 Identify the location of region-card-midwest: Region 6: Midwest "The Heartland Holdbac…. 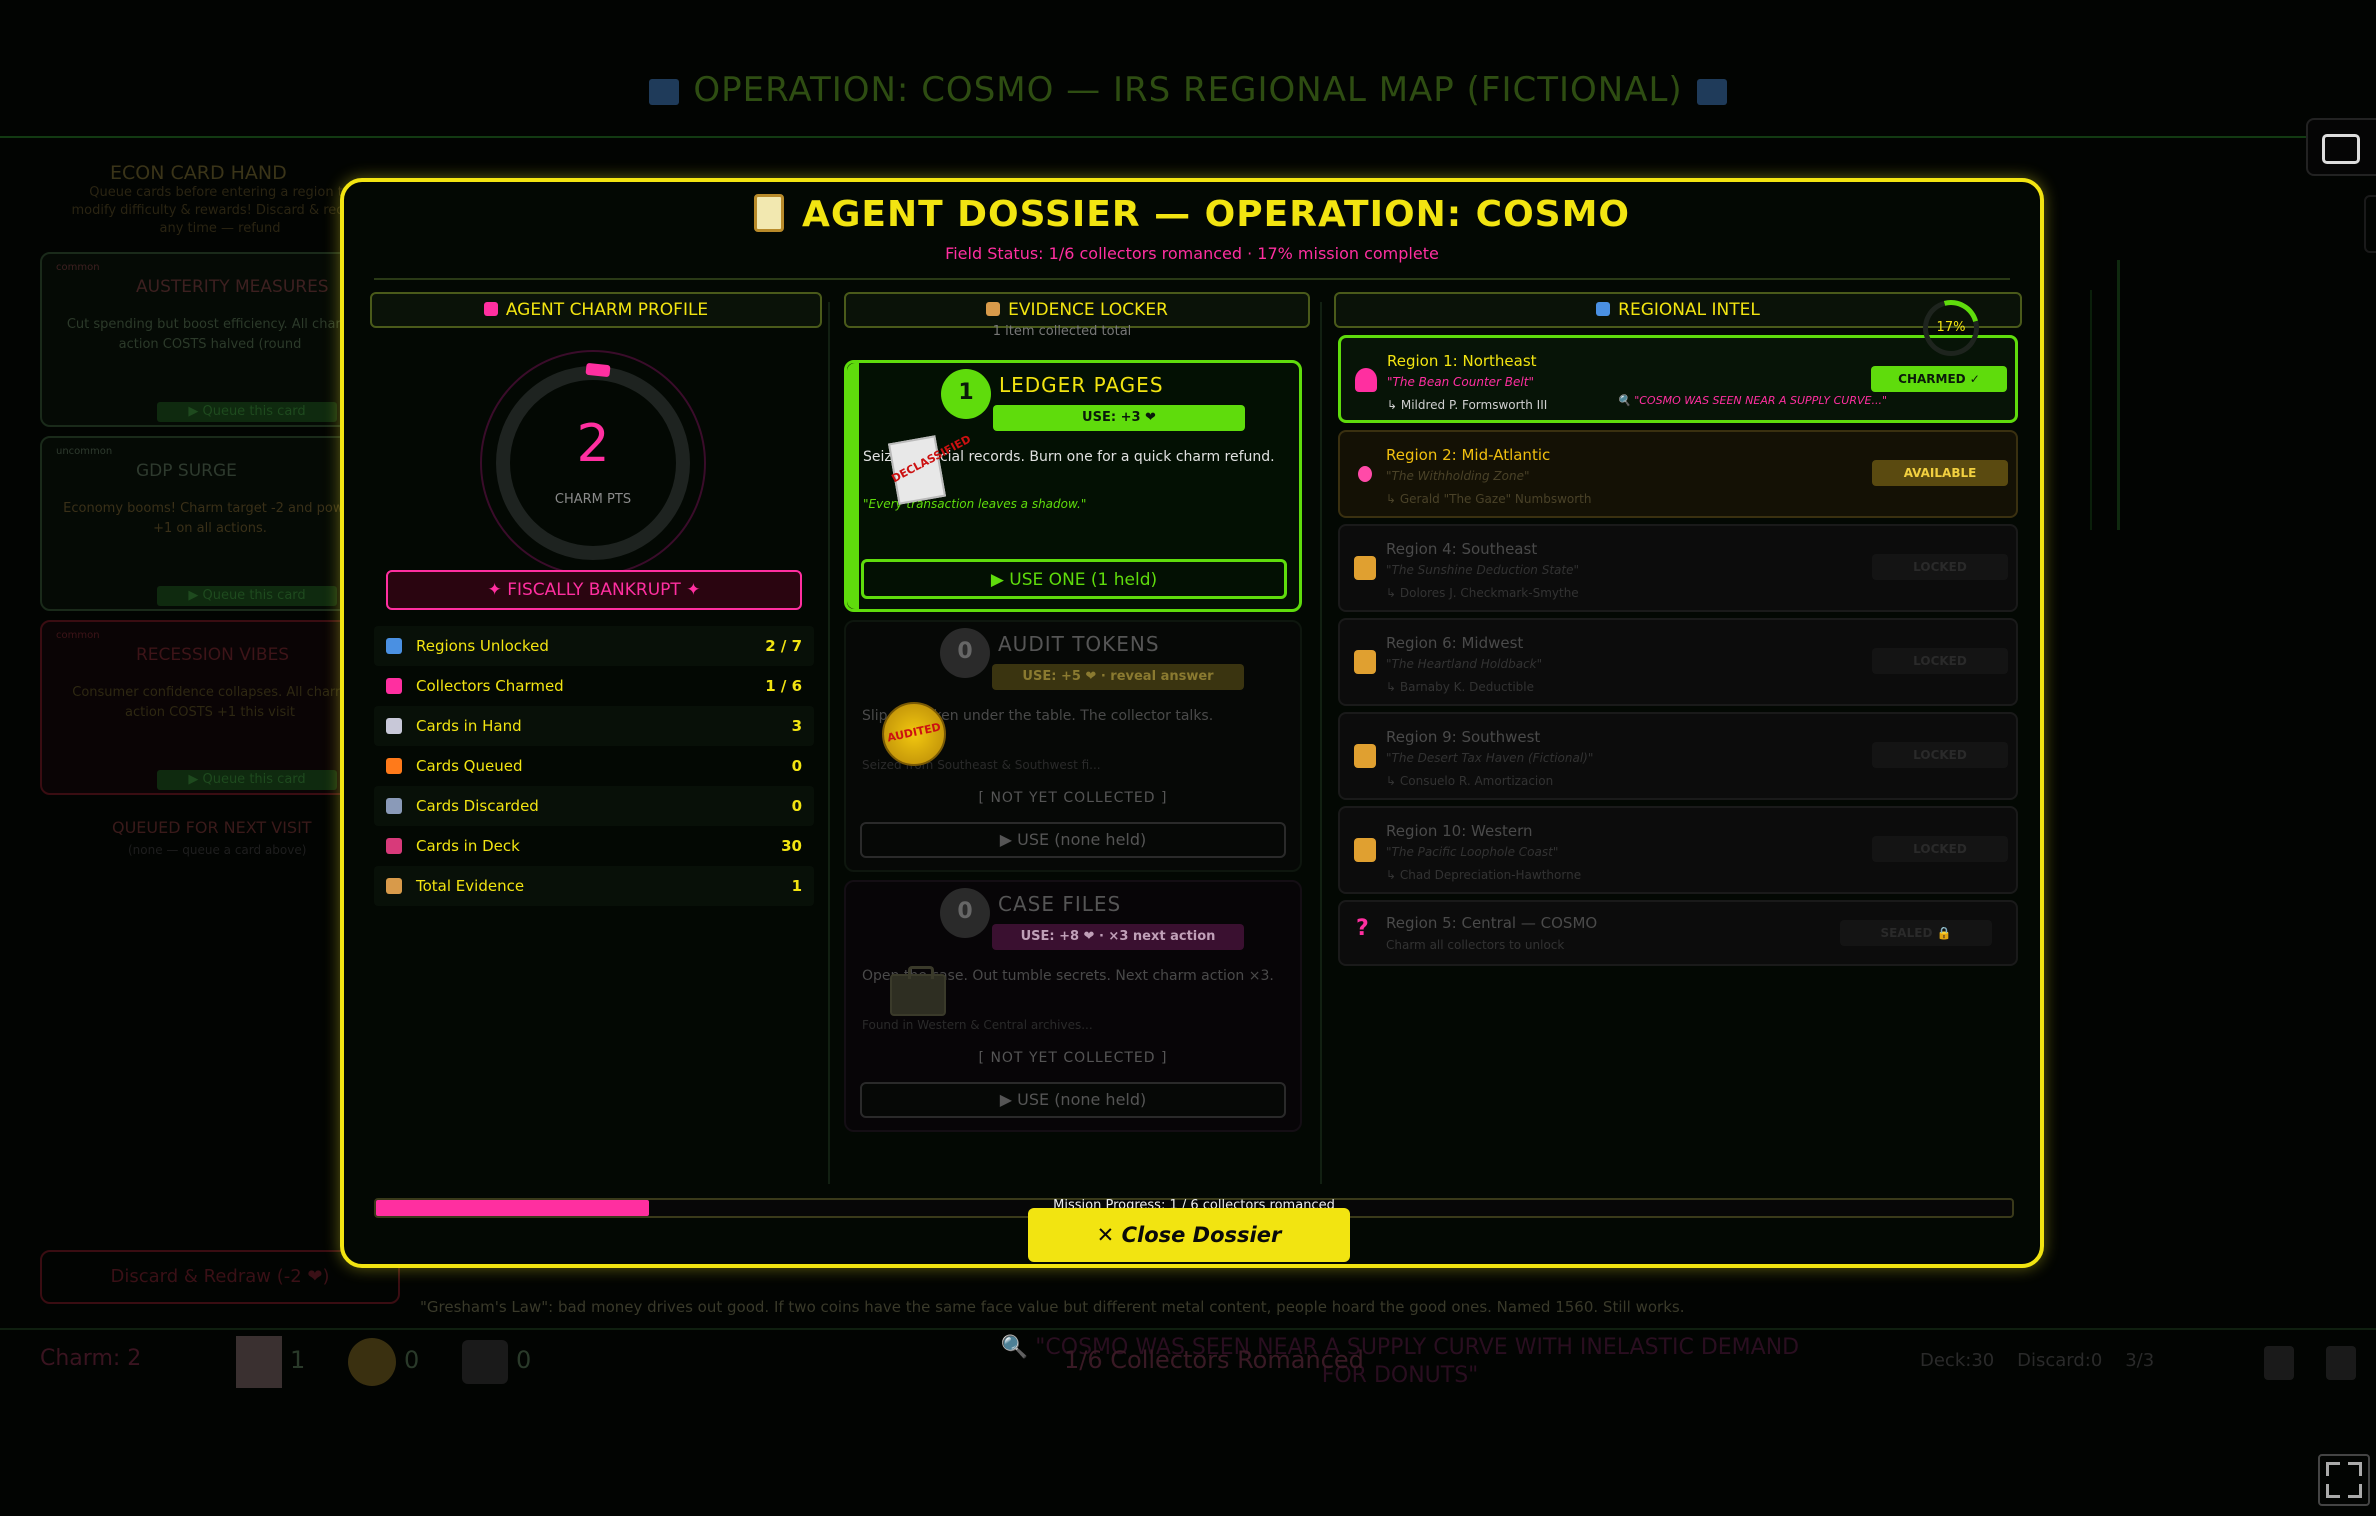
(1678, 662).